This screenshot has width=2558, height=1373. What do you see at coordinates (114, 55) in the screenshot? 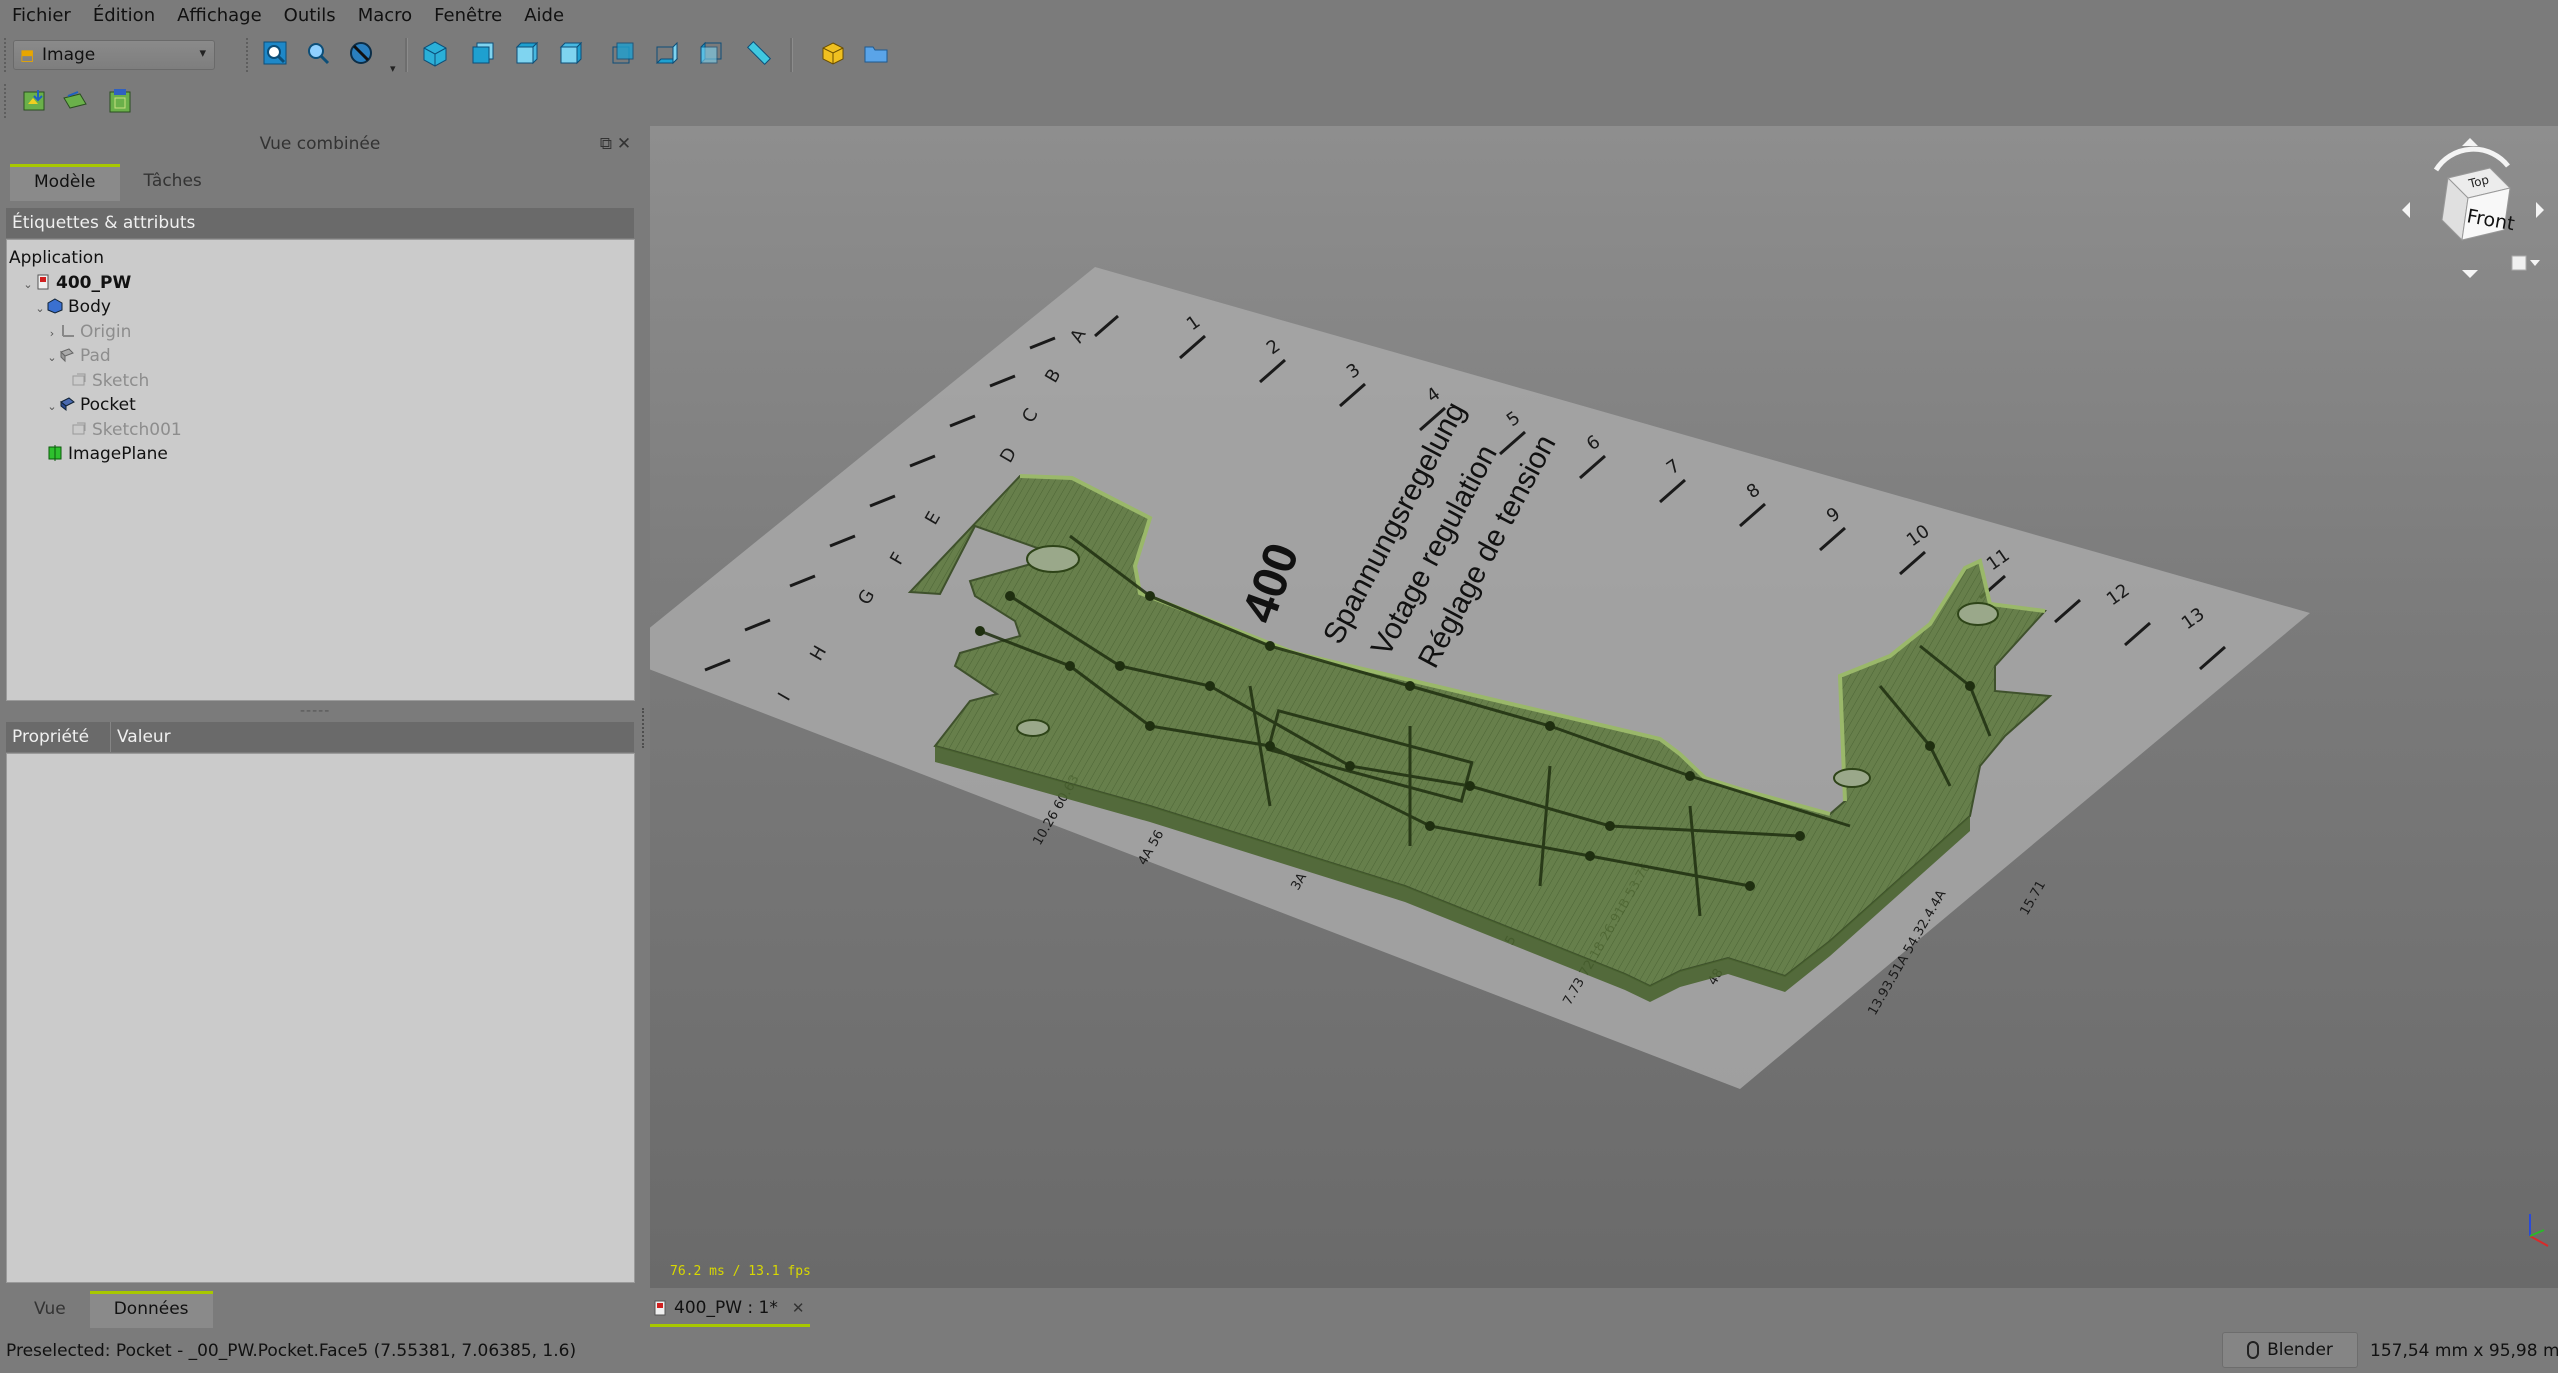
I see `workbench-selector: ⬒ Image ▾` at bounding box center [114, 55].